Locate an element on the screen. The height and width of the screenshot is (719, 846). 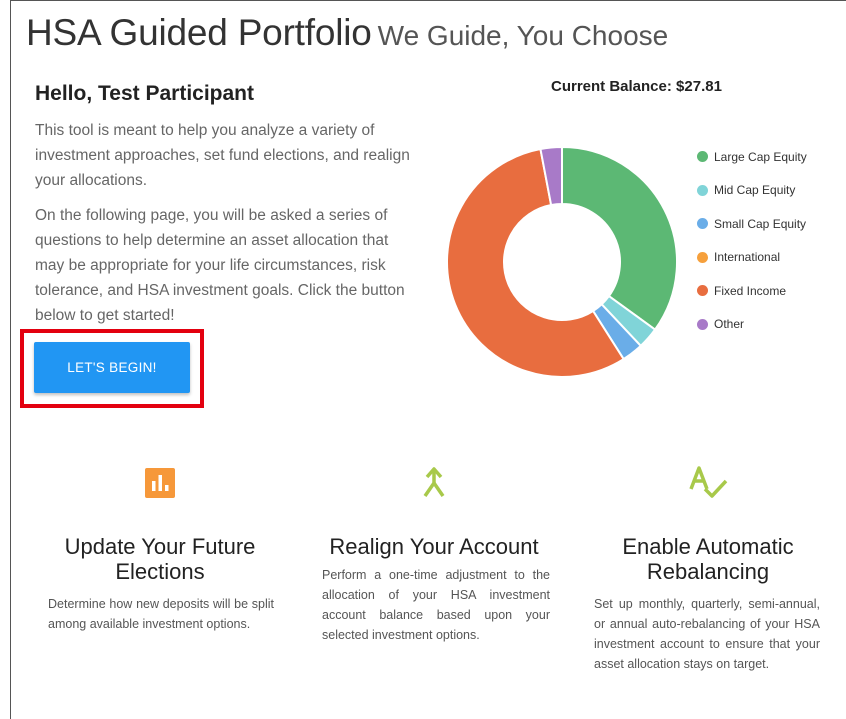
feature-title: Update Your Future Elections is located at coordinates (160, 559).